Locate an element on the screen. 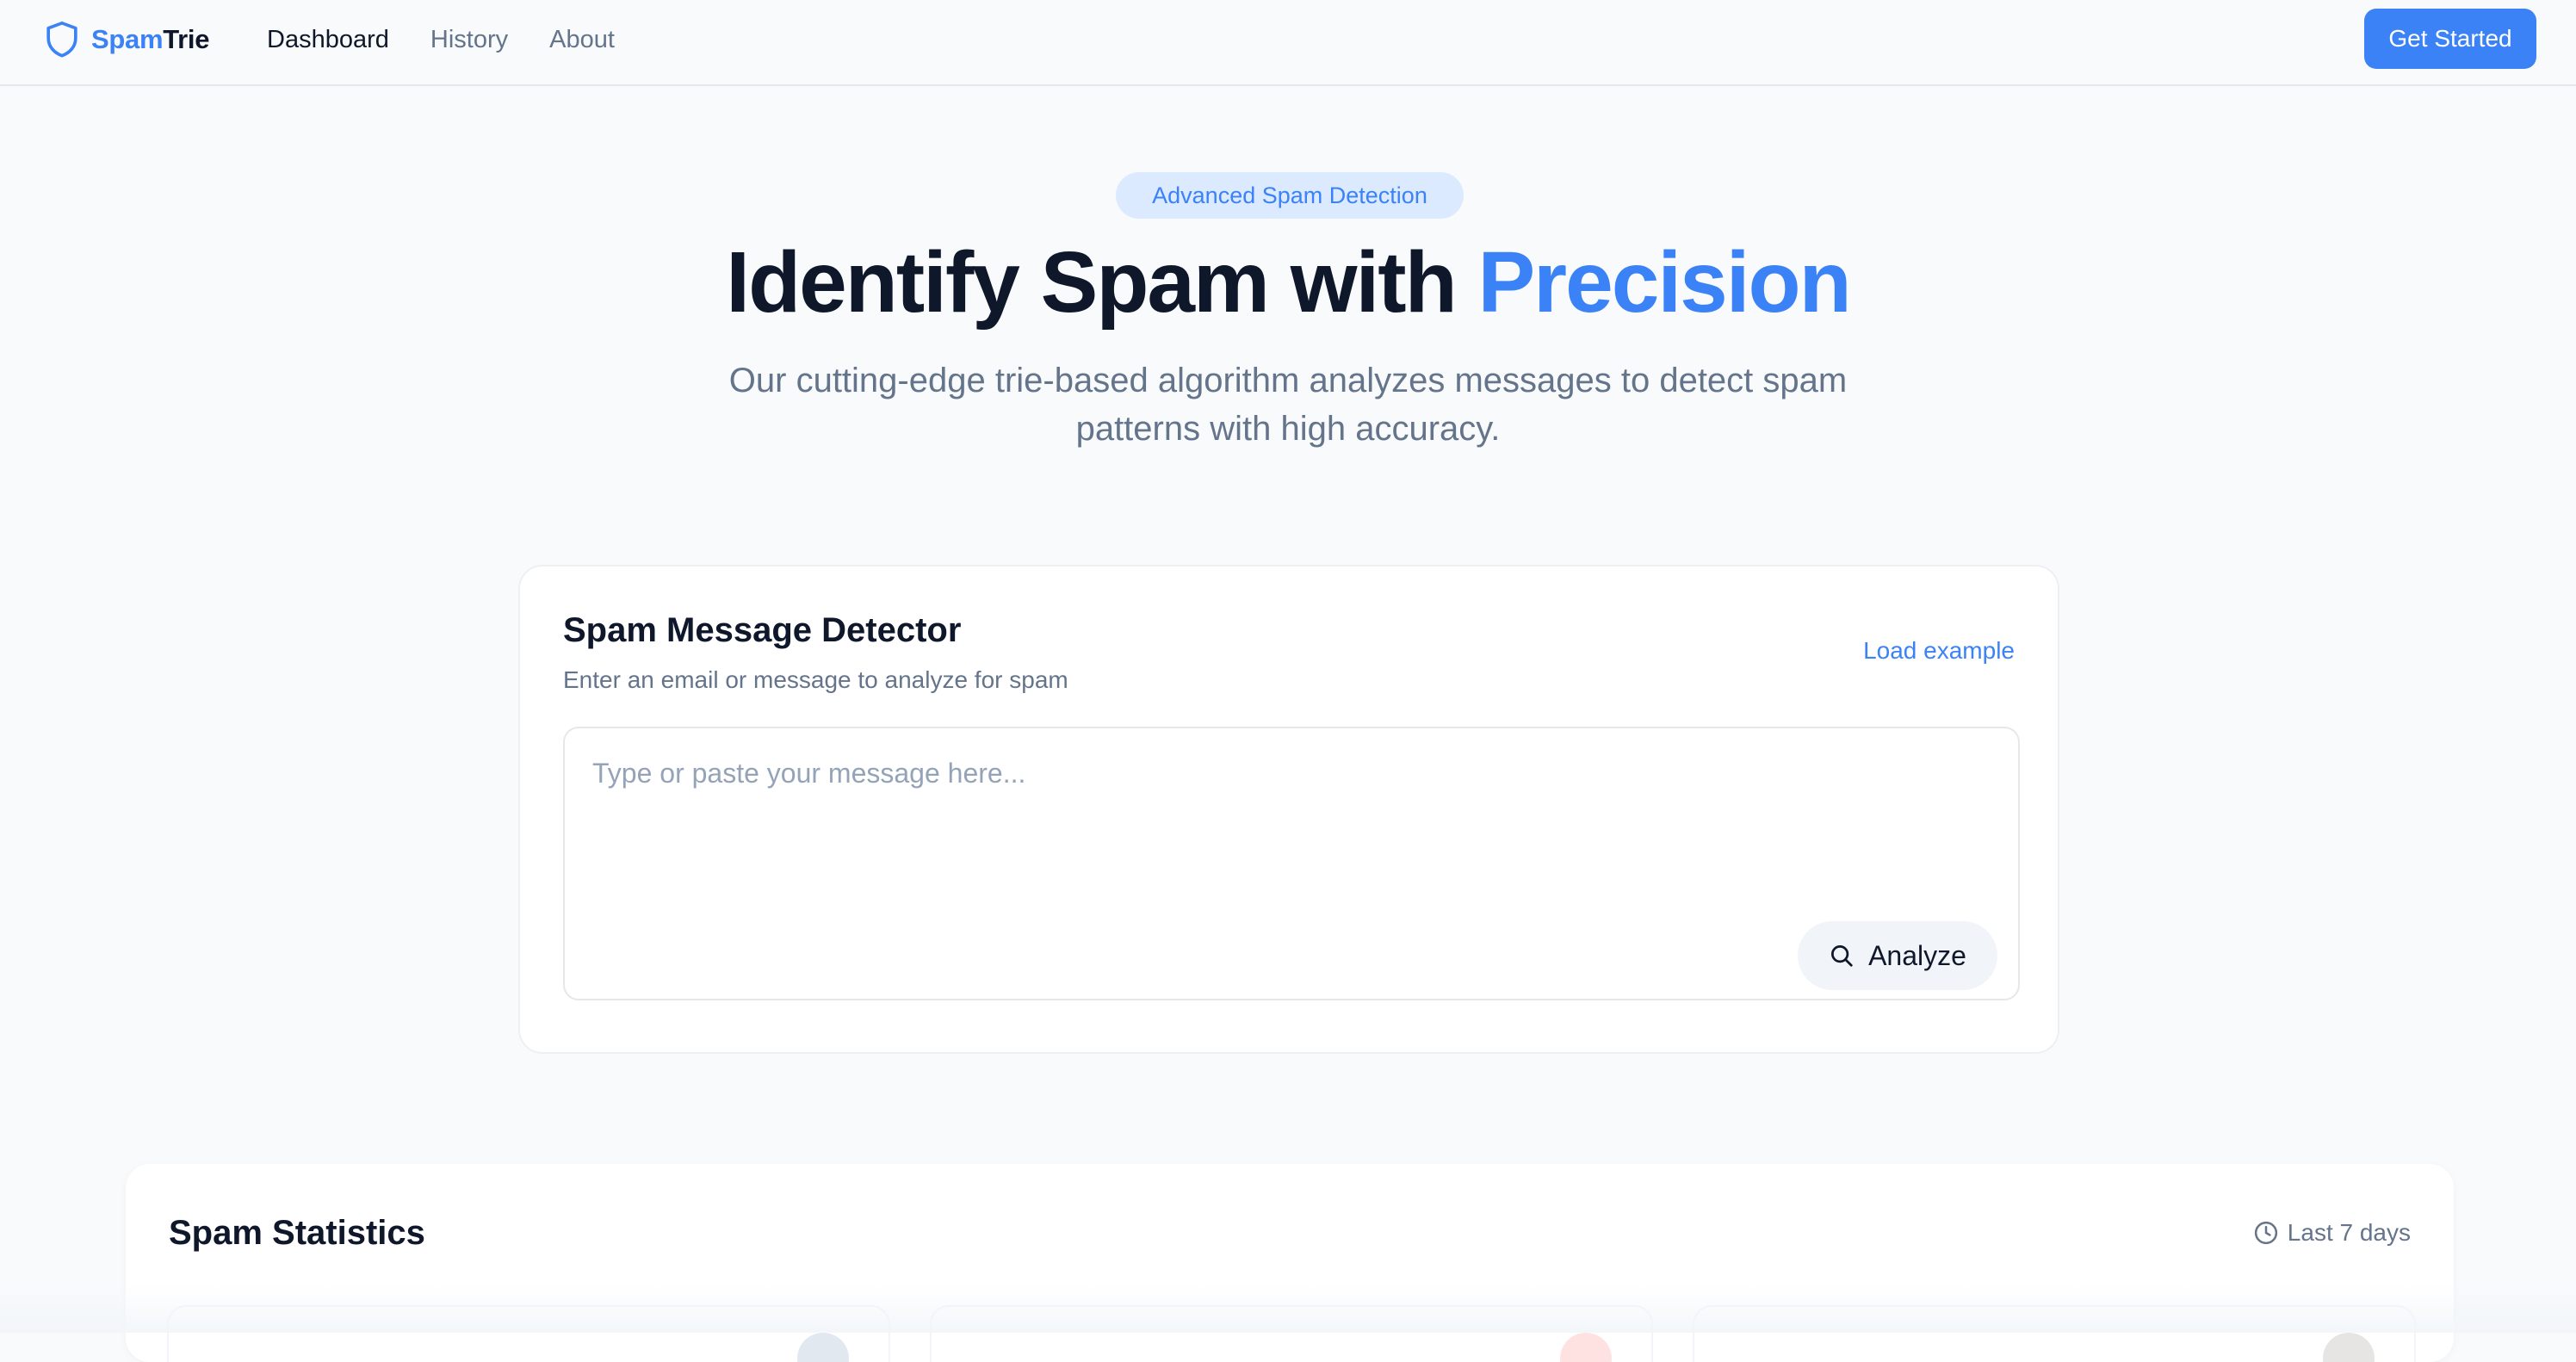  brand-name: SpamTrie is located at coordinates (150, 39).